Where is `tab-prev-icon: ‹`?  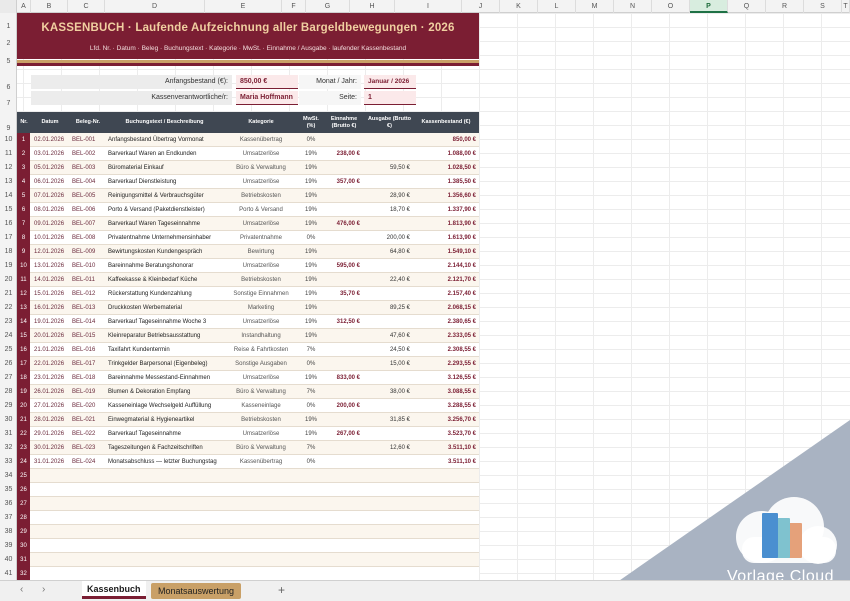 tab-prev-icon: ‹ is located at coordinates (21, 589).